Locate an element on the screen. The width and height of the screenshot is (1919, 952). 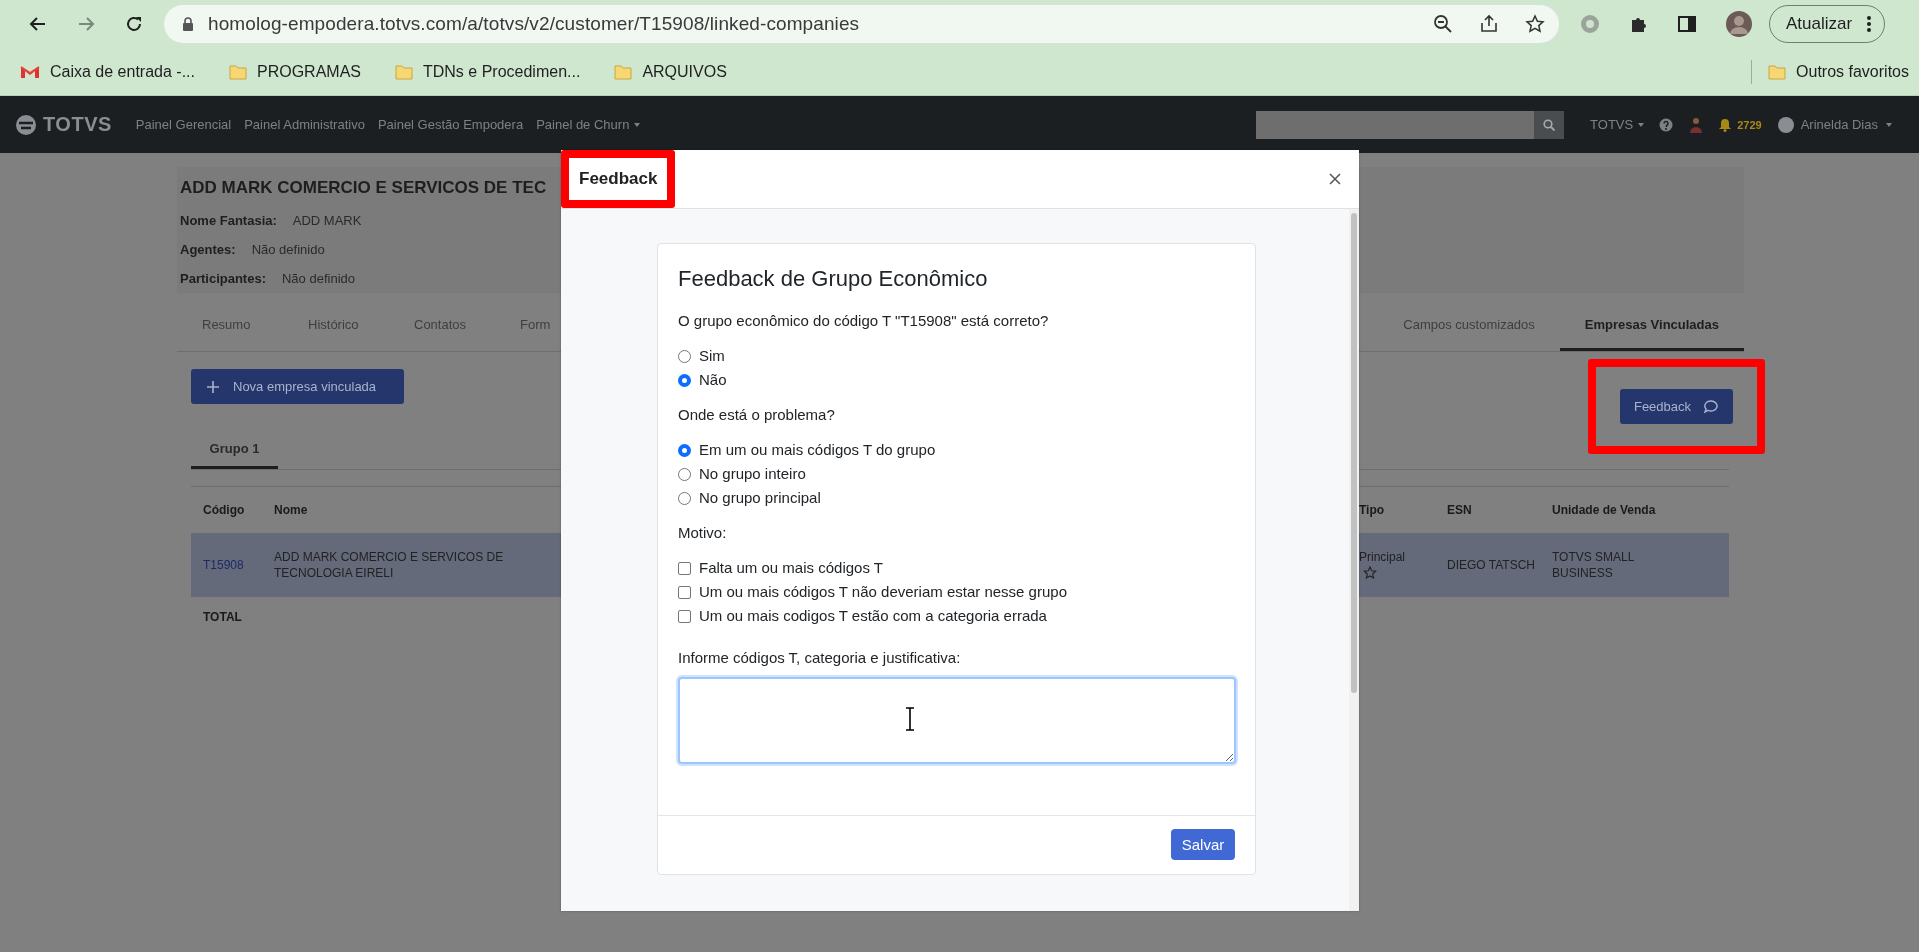
question-label: O grupo econômico do código T "T15908" está correto? is located at coordinates (864, 321).